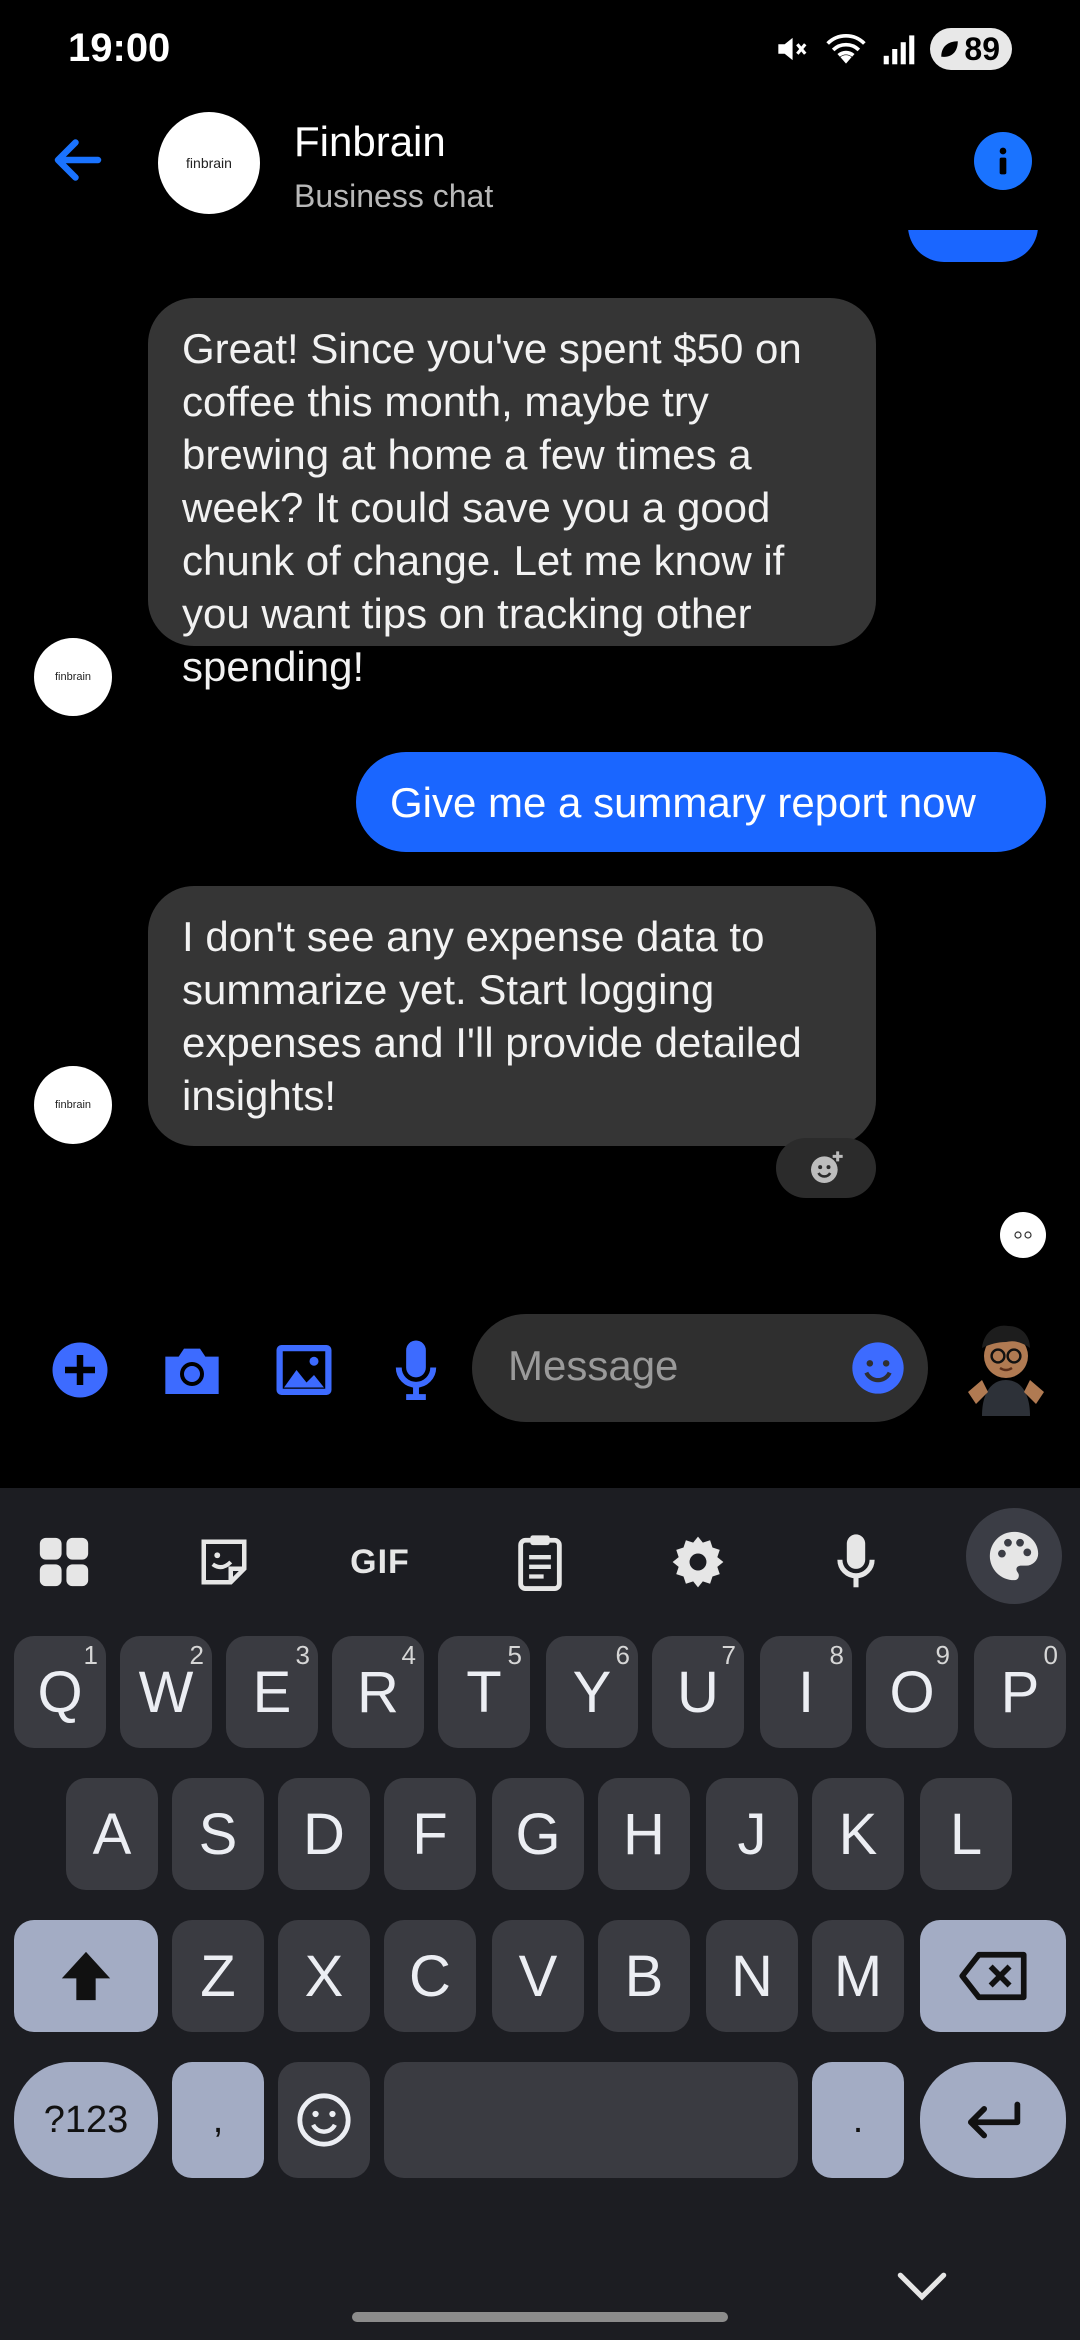 The width and height of the screenshot is (1080, 2340). I want to click on avatar-logo-text: finbrain, so click(73, 1105).